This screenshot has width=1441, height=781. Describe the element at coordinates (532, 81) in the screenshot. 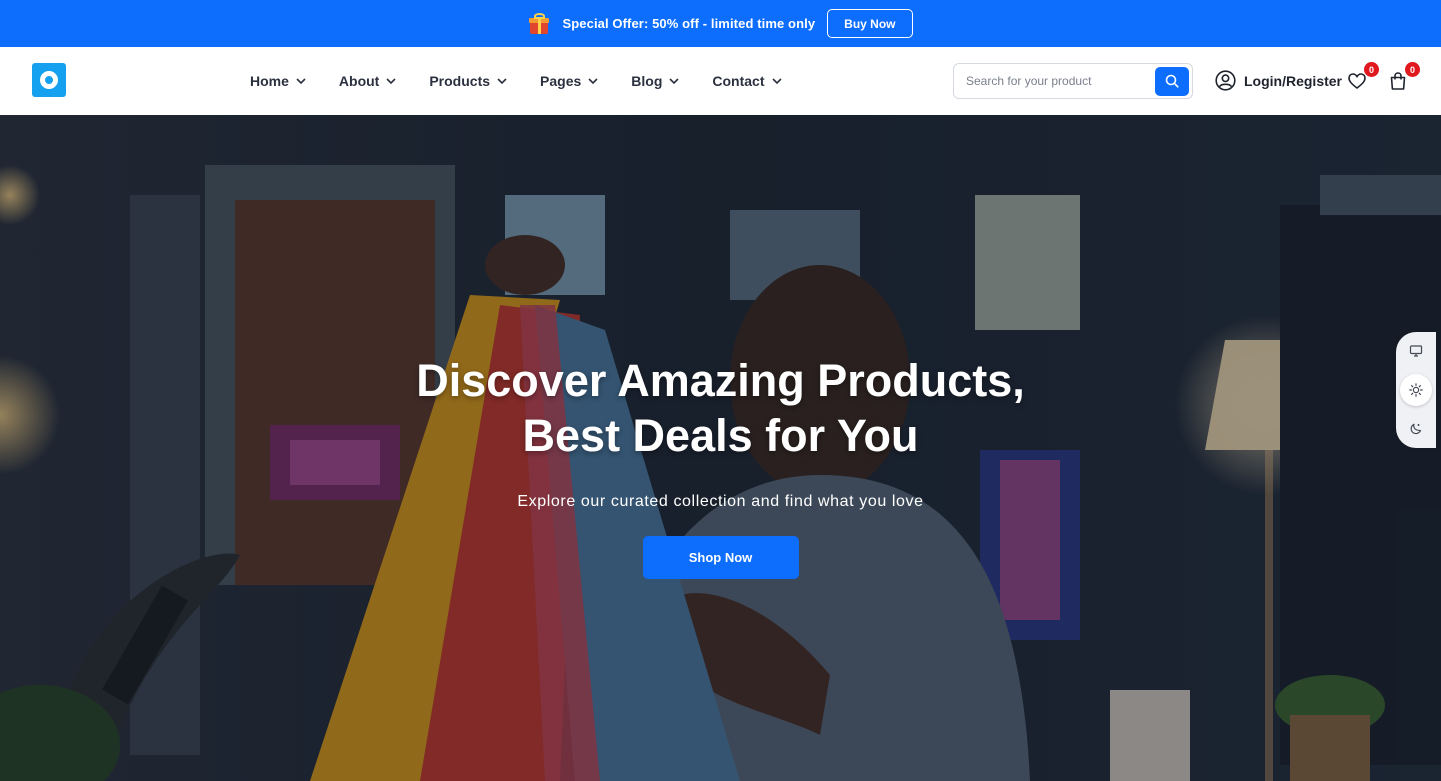

I see `main-nav: Home About Products Pages Blog Contact` at that location.